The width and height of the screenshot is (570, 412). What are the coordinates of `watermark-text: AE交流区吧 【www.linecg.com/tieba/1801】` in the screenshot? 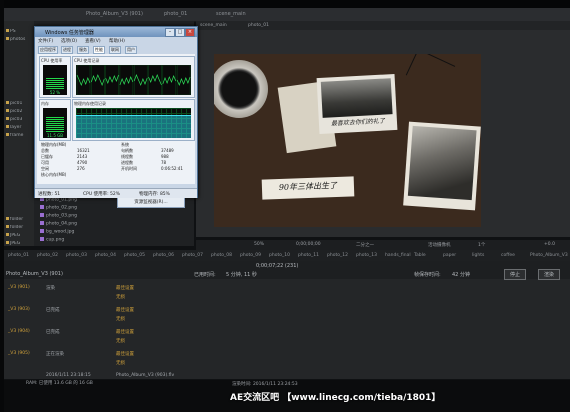 It's located at (335, 398).